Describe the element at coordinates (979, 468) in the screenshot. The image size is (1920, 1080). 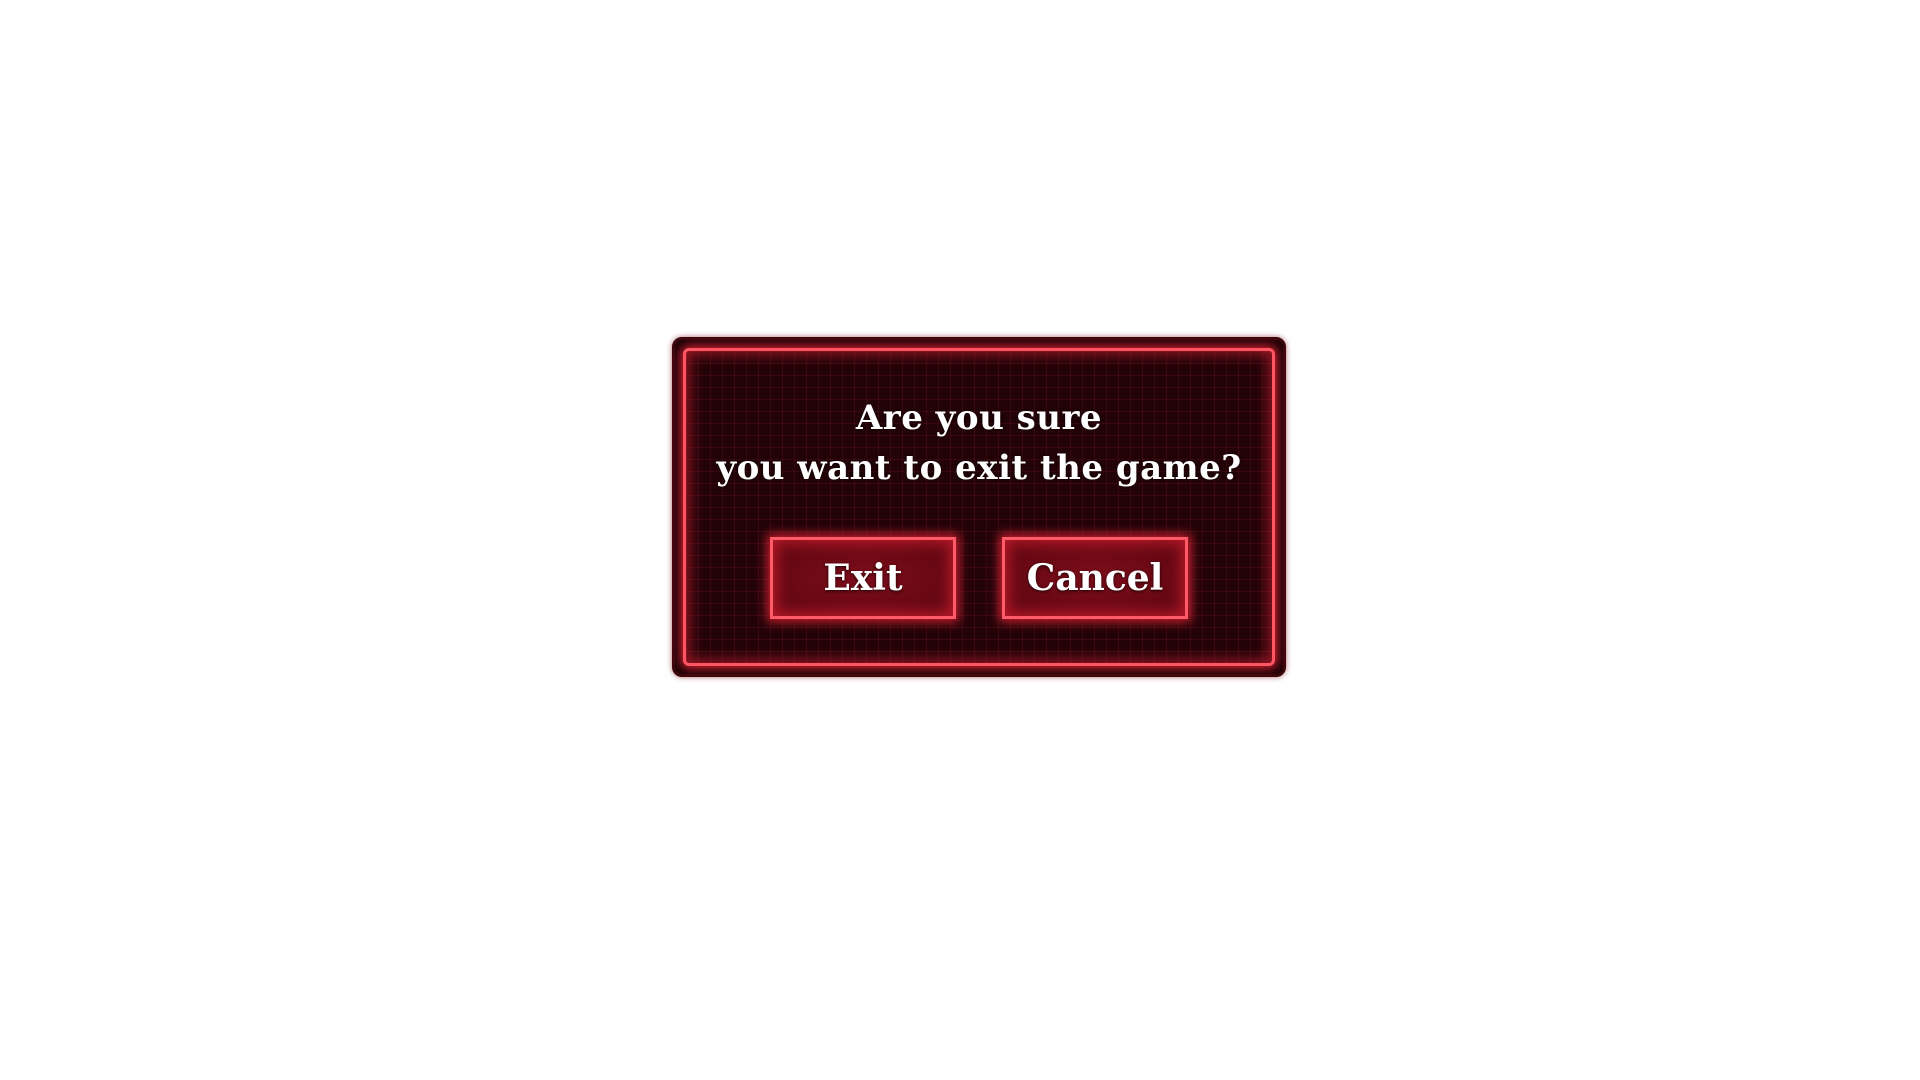
I see `confirm-message-line-2: you want to exit the game?` at that location.